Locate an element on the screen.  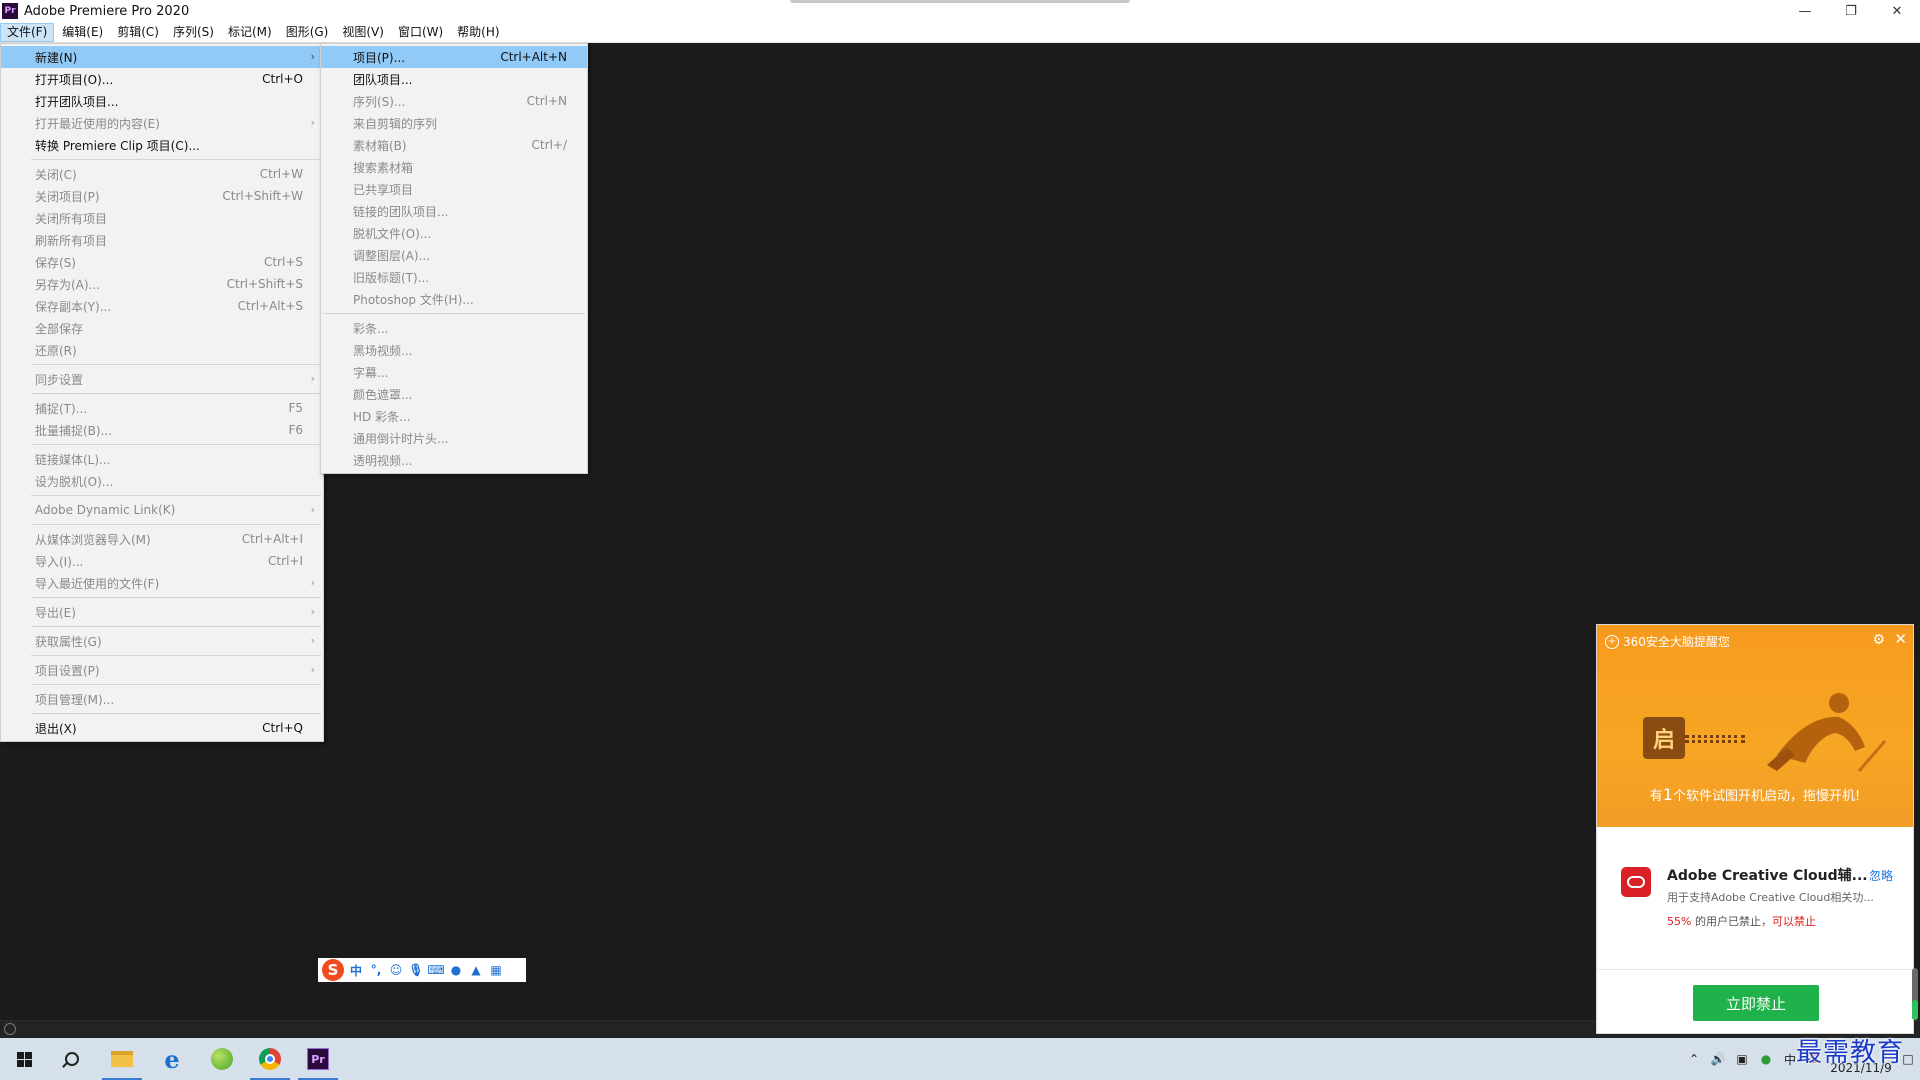
menu-file: 文件(F) is located at coordinates (27, 32).